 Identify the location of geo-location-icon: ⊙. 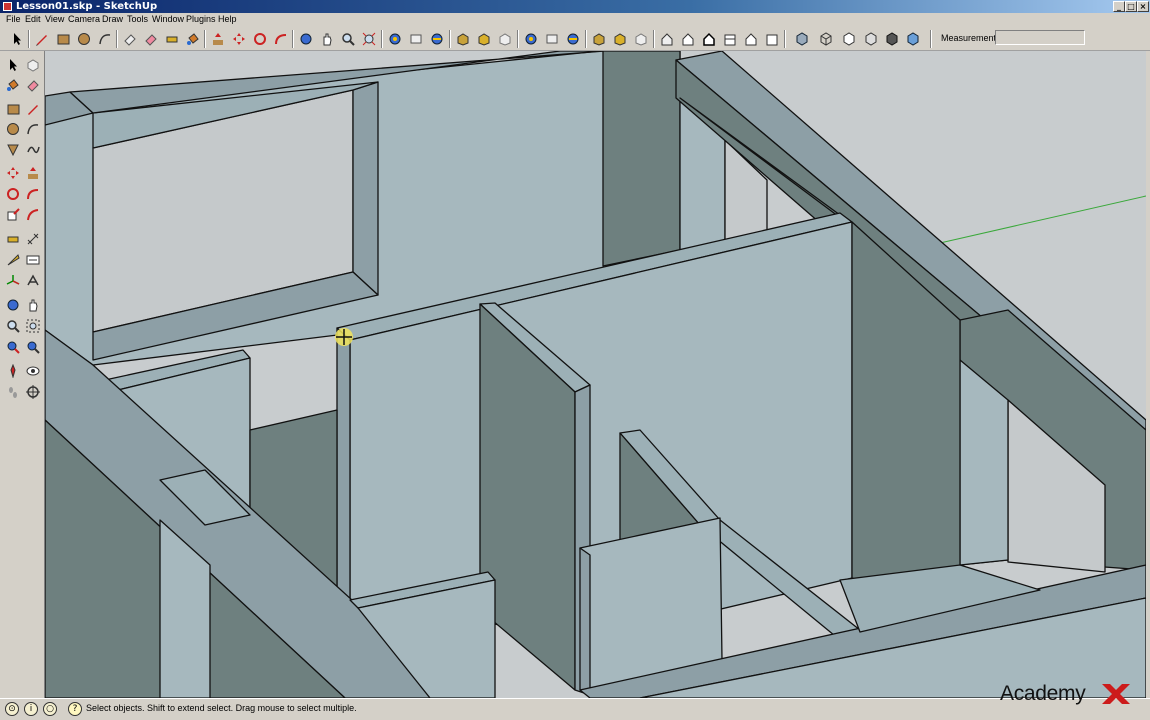
(12, 709).